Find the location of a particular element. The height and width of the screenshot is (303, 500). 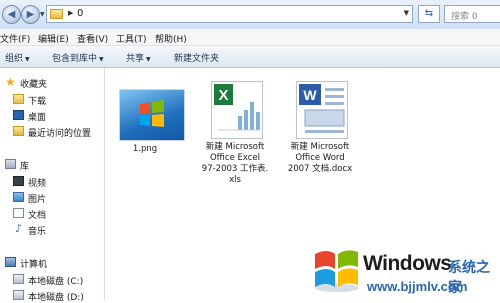

nav-favorites-label: 收藏夹 is located at coordinates (34, 85).